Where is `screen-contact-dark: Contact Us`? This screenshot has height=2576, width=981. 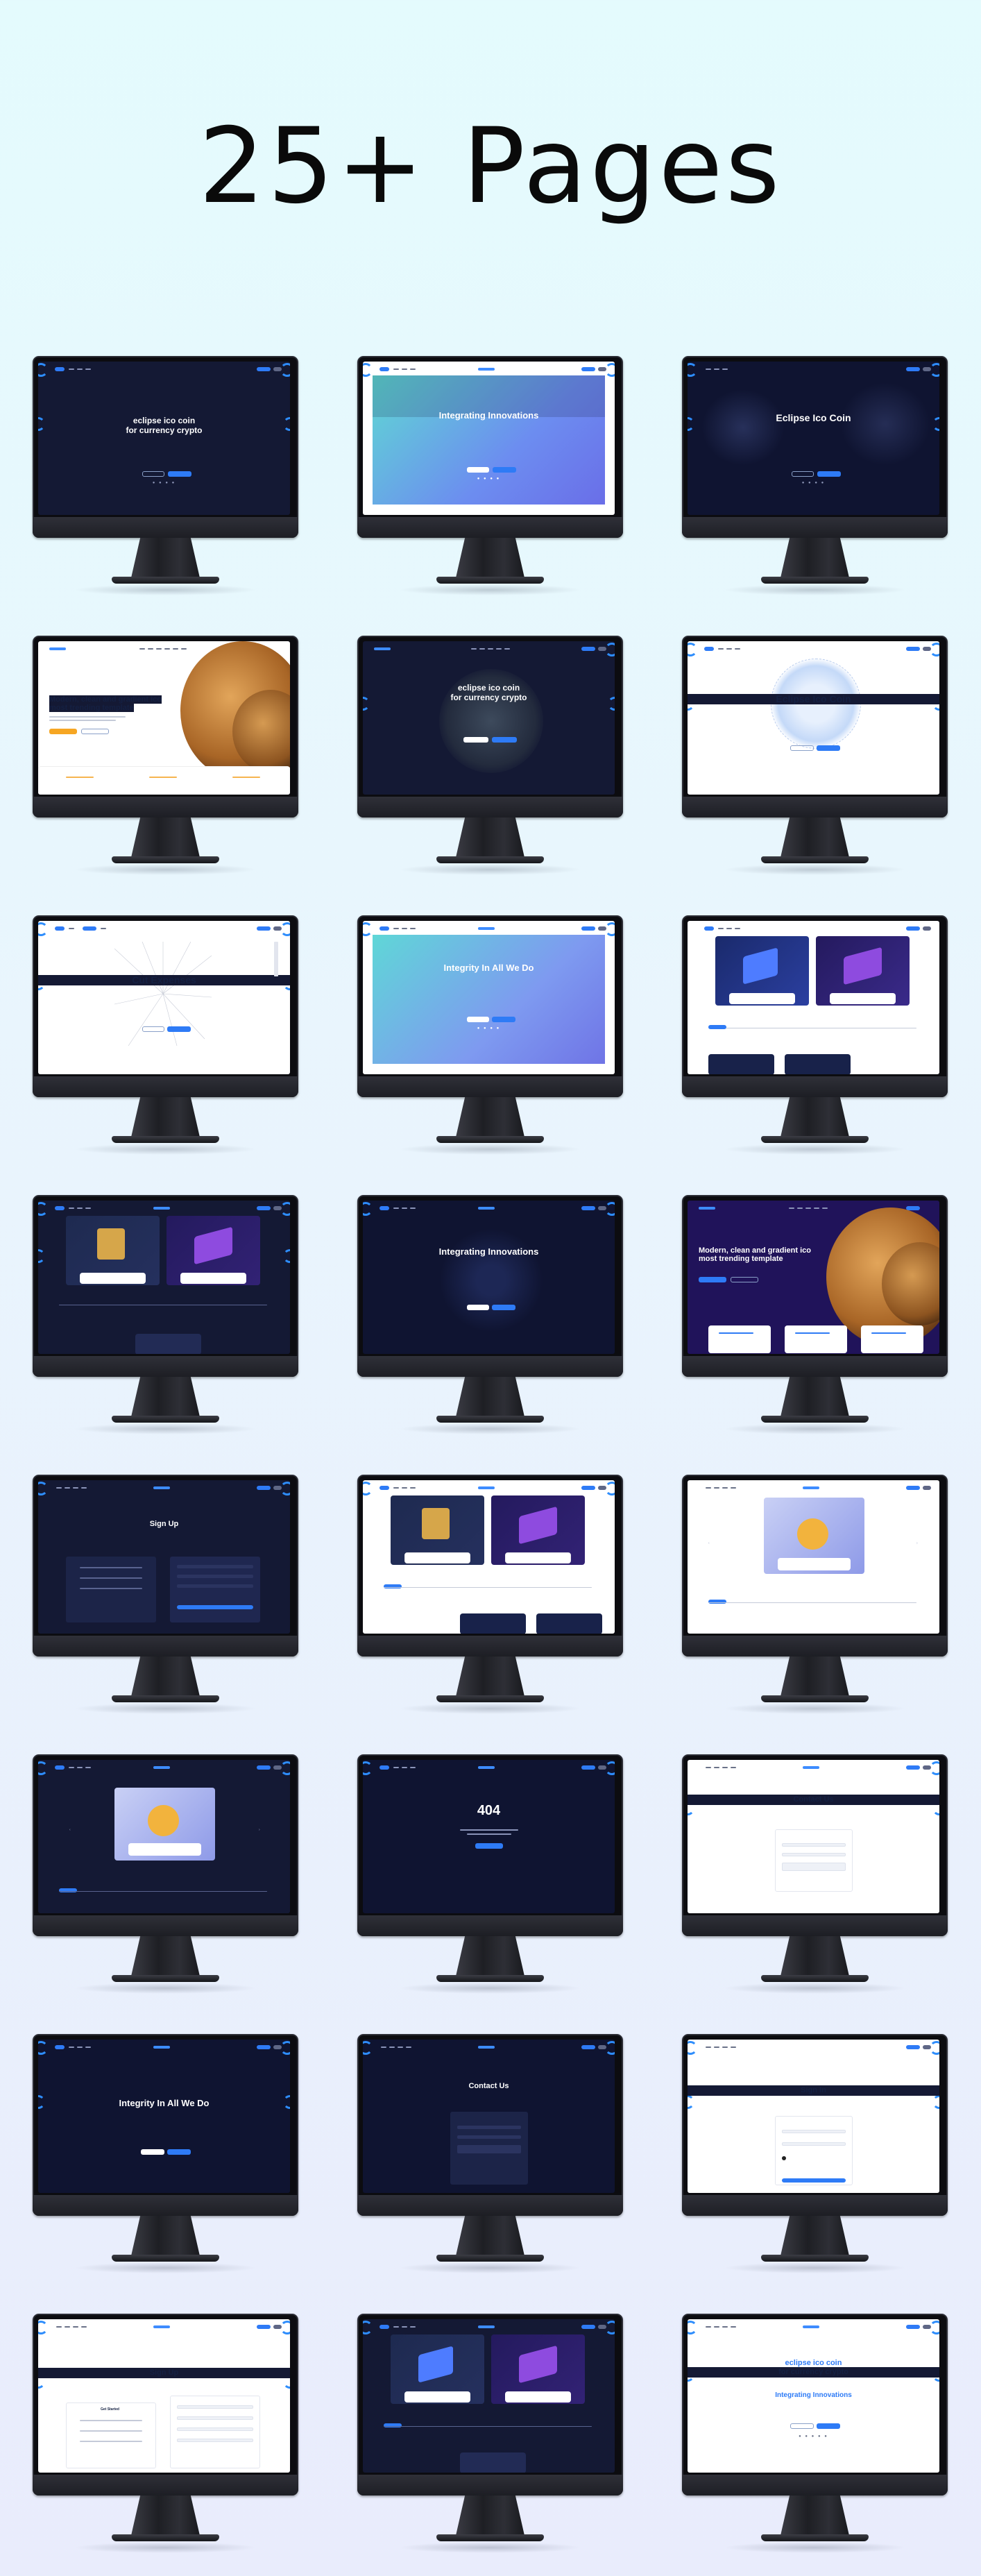 screen-contact-dark: Contact Us is located at coordinates (489, 2116).